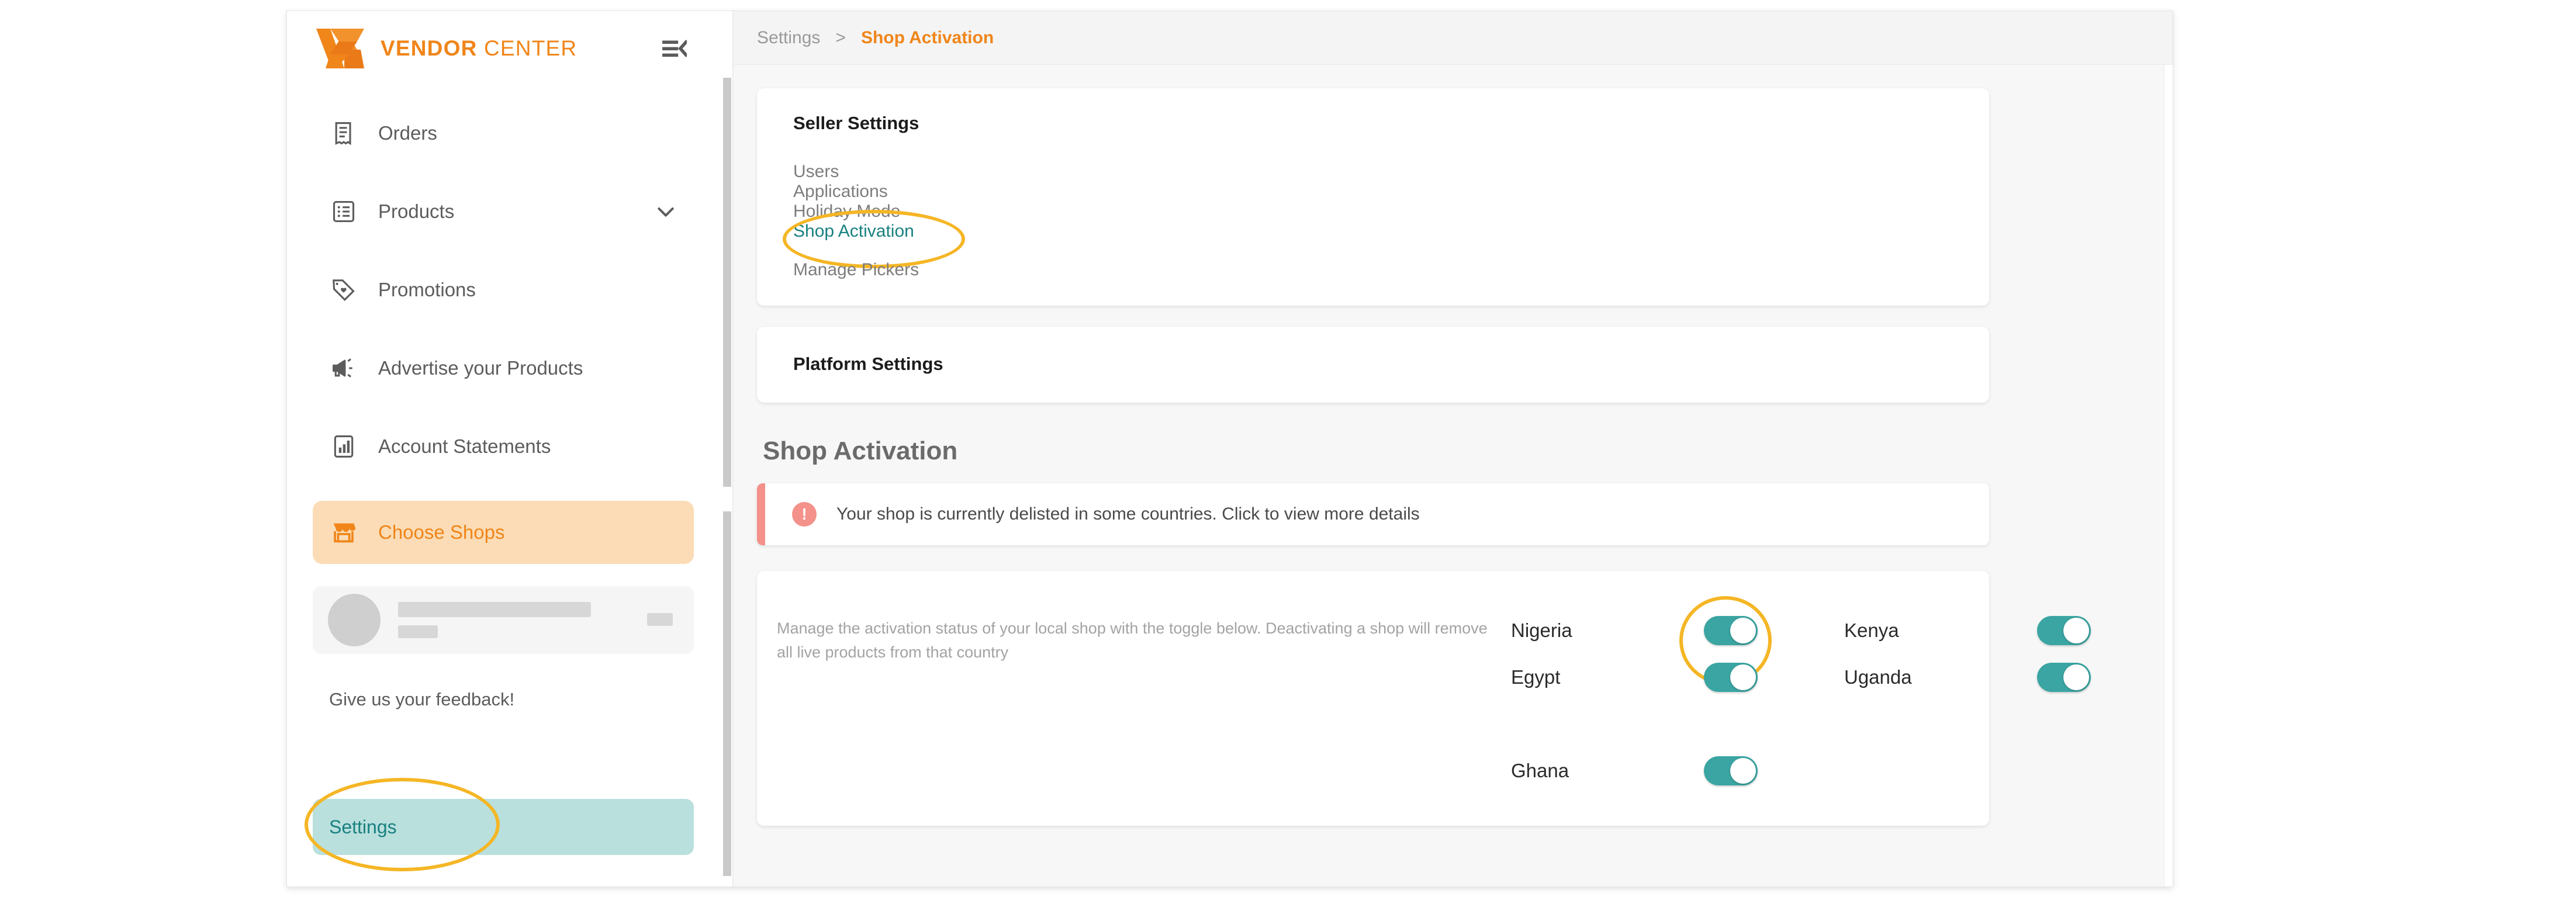 Image resolution: width=2576 pixels, height=907 pixels. I want to click on breadcrumb-parent: Settings, so click(788, 38).